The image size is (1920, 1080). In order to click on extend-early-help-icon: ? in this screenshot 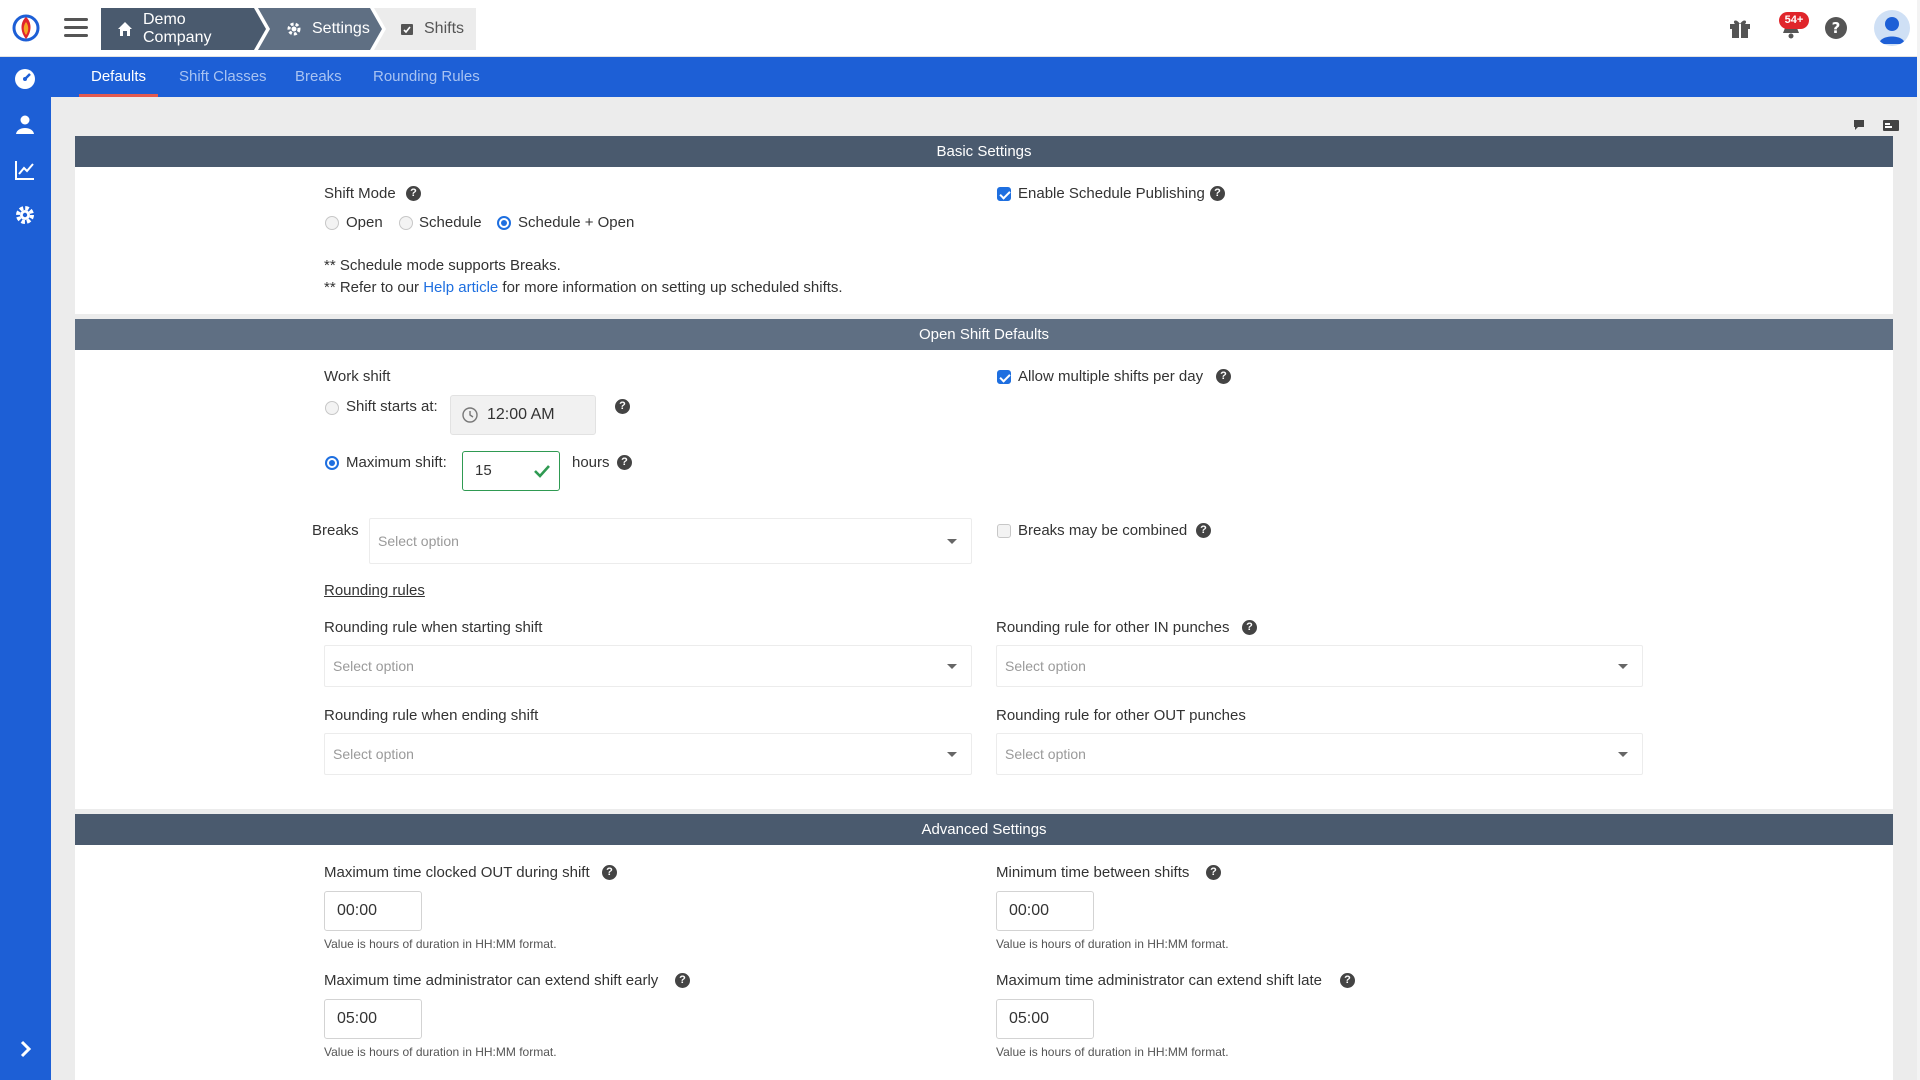, I will do `click(682, 980)`.